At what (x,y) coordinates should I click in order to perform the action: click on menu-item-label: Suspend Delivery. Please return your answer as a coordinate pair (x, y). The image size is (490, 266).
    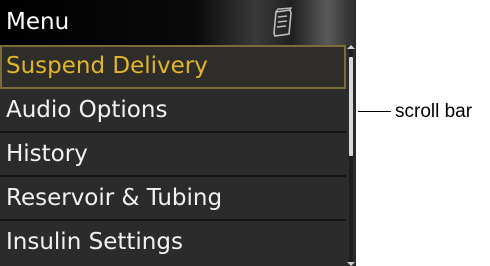
    Looking at the image, I should click on (107, 66).